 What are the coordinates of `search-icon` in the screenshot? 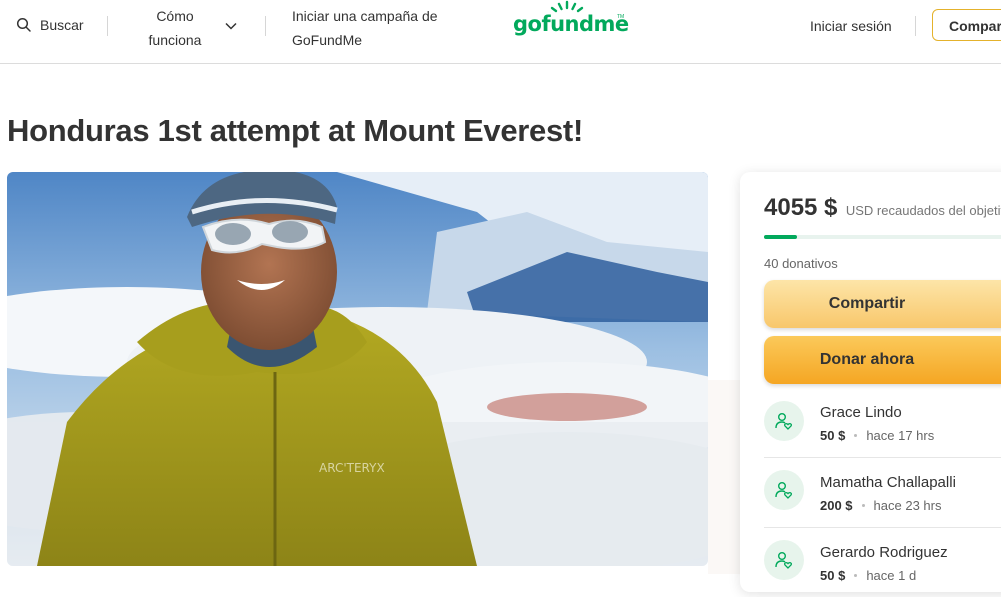 It's located at (23, 24).